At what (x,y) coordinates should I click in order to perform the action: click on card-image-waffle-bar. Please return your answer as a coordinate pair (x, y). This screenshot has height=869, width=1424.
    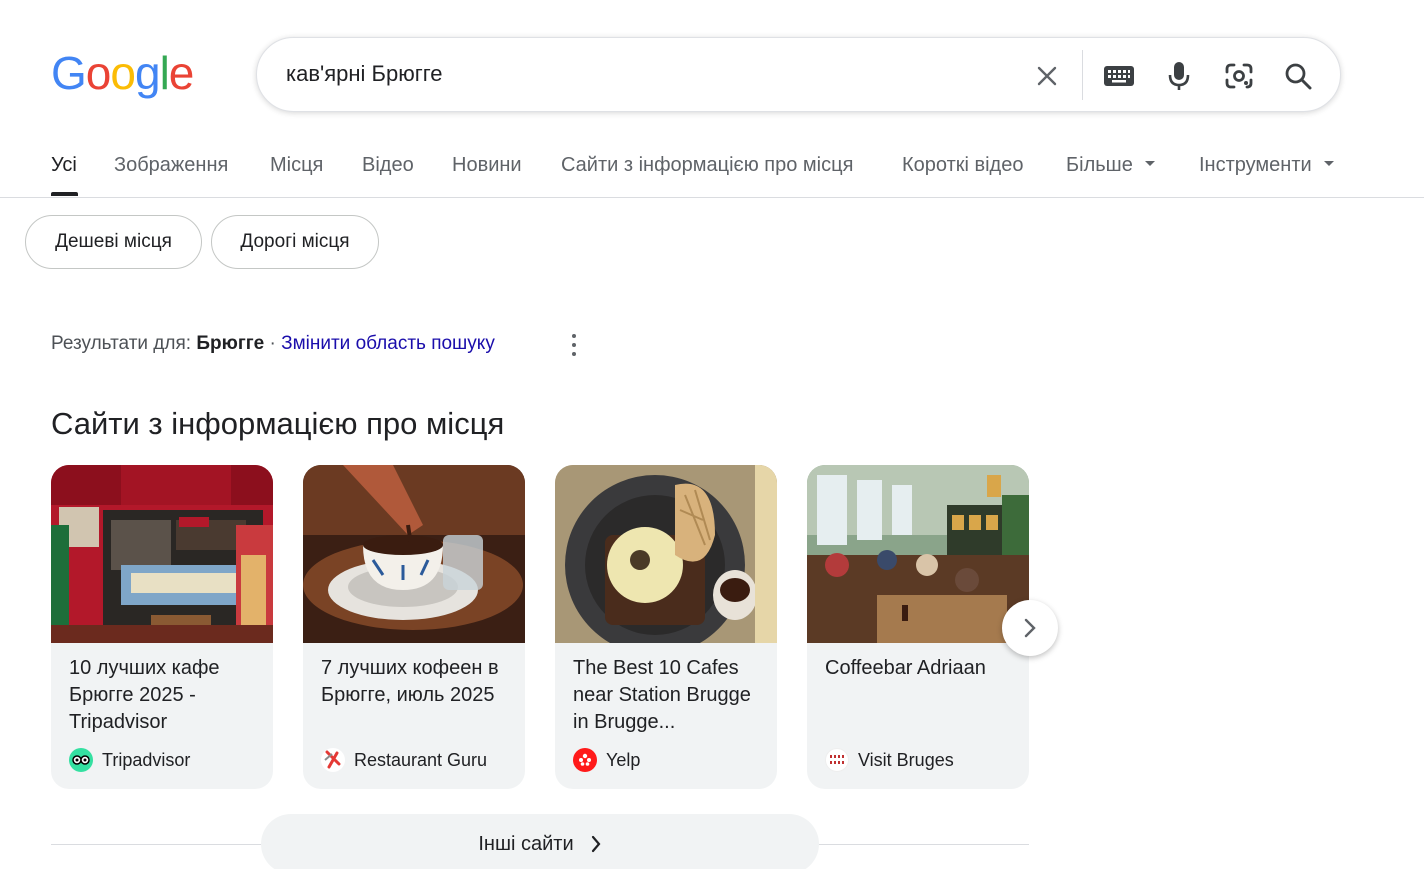
    Looking at the image, I should click on (162, 554).